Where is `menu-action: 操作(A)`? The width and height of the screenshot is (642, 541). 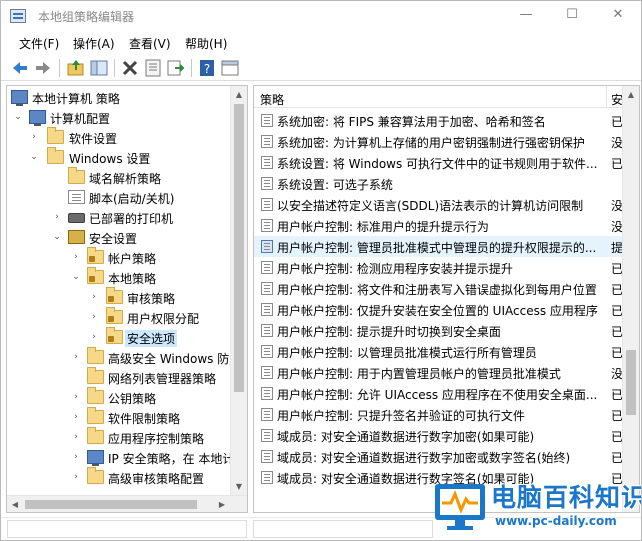
menu-action: 操作(A) is located at coordinates (94, 43).